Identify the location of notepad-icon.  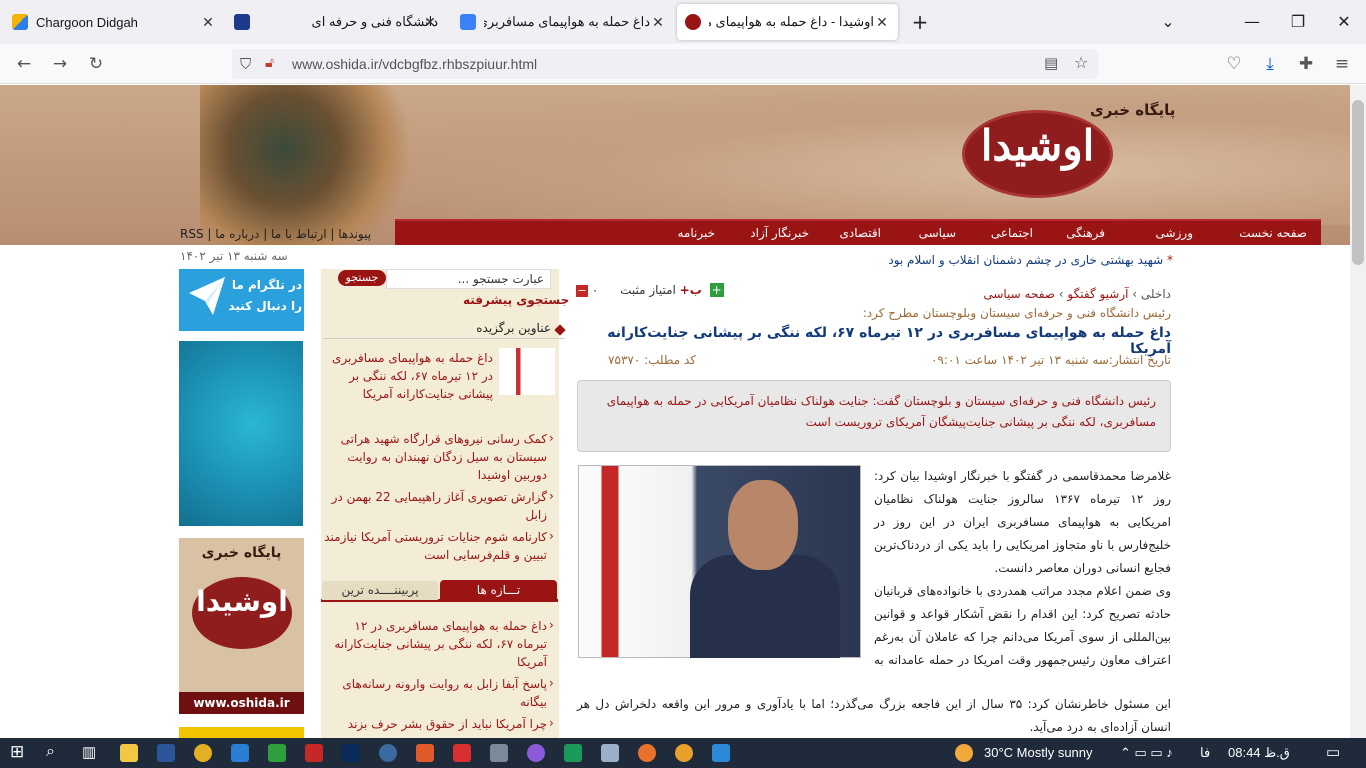
(610, 753).